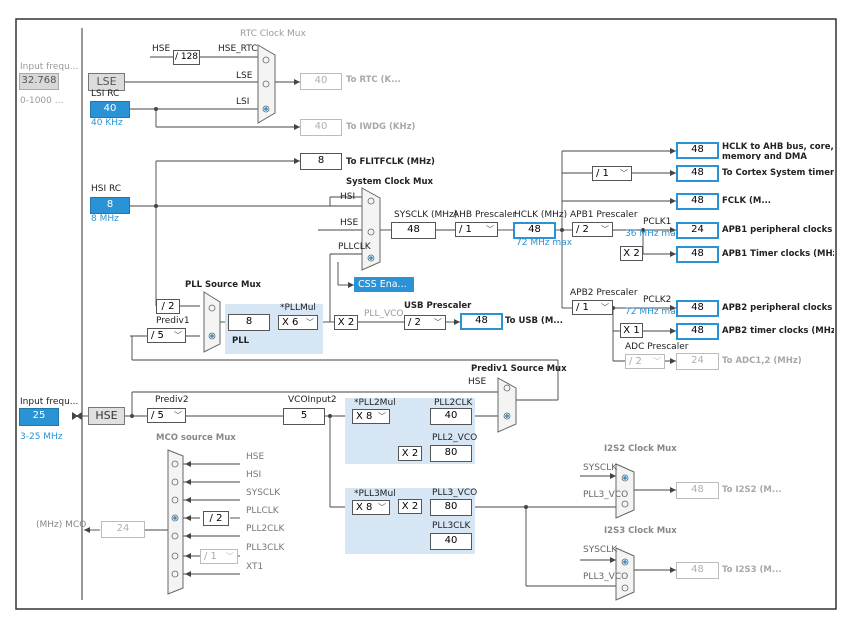 Image resolution: width=862 pixels, height=634 pixels. I want to click on pll3-mul-value: X 8, so click(364, 507).